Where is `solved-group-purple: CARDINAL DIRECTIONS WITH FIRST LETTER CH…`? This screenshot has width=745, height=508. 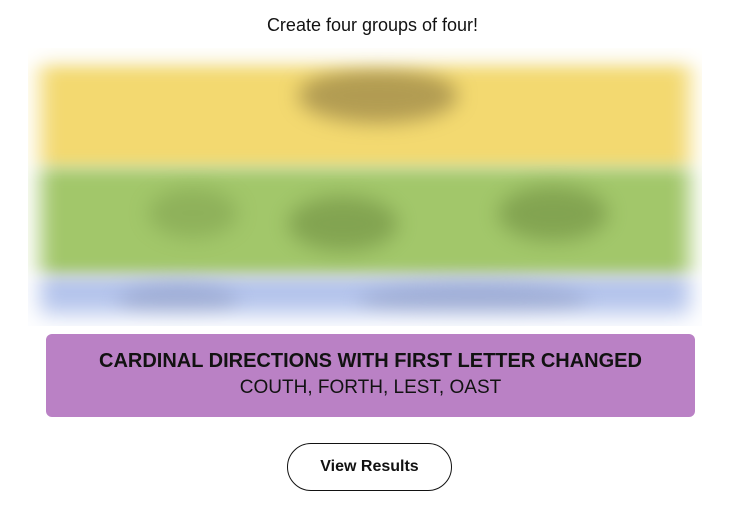 solved-group-purple: CARDINAL DIRECTIONS WITH FIRST LETTER CH… is located at coordinates (370, 375).